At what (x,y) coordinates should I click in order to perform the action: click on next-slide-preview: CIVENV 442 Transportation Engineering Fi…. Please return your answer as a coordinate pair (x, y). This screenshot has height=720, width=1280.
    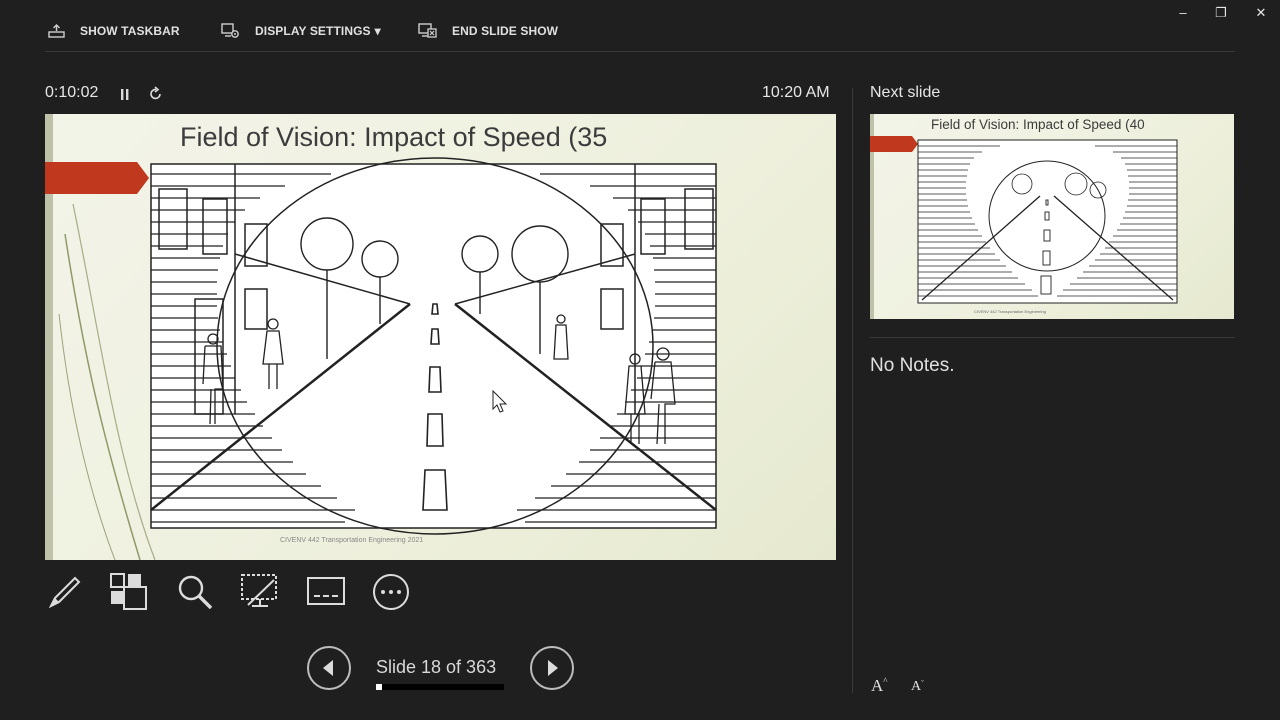
    Looking at the image, I should click on (1052, 216).